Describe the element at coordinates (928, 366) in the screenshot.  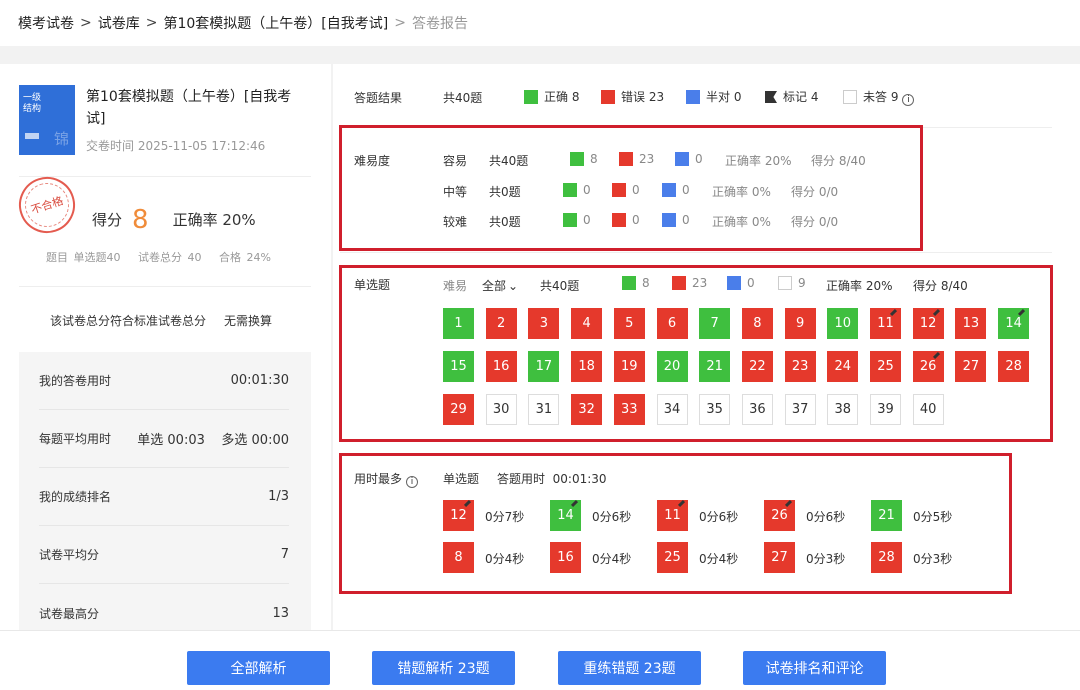
I see `question-cell: 26` at that location.